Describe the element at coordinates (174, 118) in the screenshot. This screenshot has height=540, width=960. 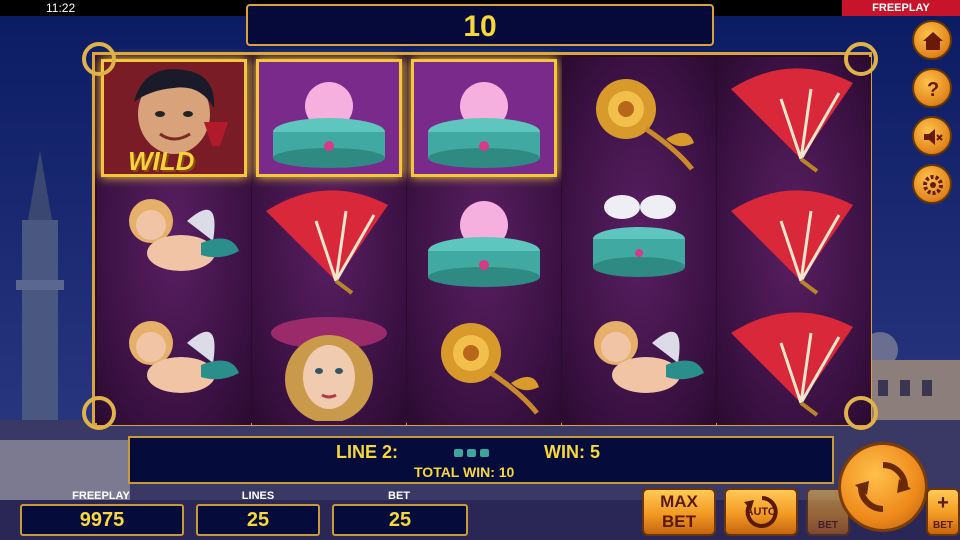
I see `symbol-wild: WILD` at that location.